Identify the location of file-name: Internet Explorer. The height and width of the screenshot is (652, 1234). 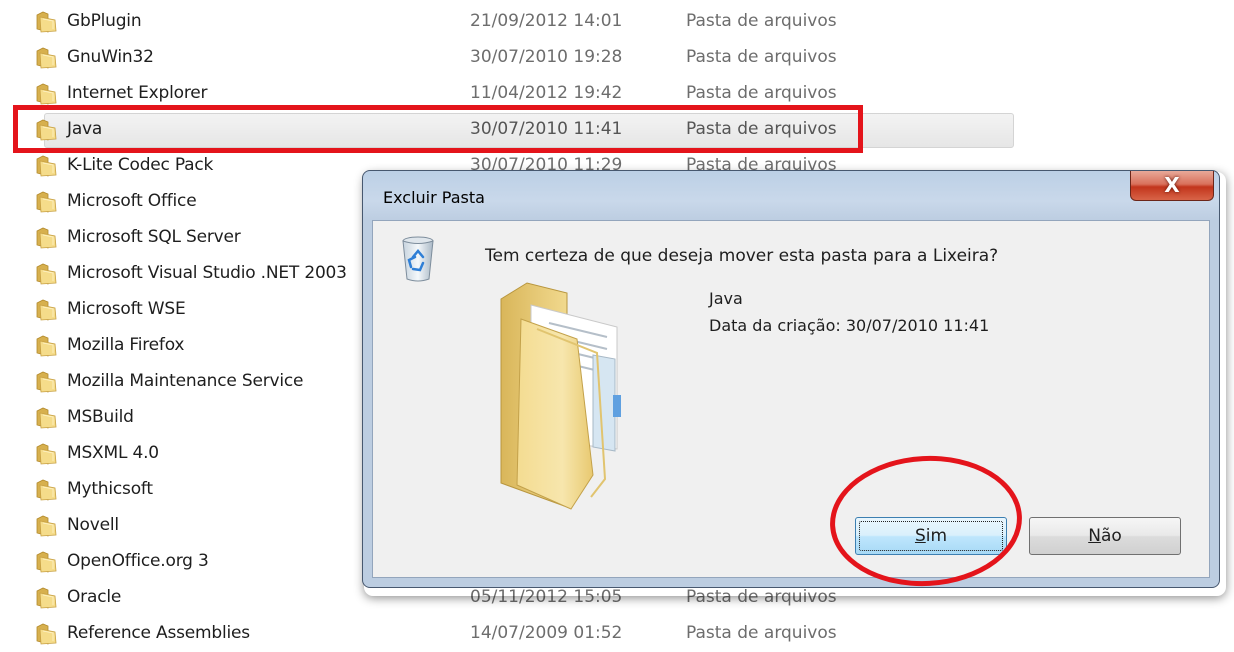
(137, 93).